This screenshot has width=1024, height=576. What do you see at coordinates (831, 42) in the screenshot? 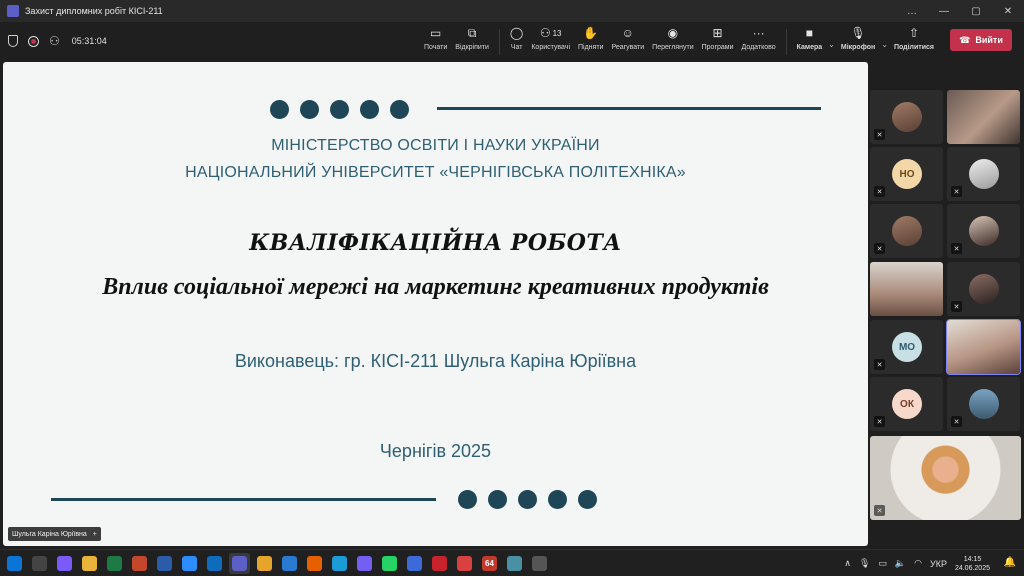
I see `camera-options-chevron-icon: ⌄` at bounding box center [831, 42].